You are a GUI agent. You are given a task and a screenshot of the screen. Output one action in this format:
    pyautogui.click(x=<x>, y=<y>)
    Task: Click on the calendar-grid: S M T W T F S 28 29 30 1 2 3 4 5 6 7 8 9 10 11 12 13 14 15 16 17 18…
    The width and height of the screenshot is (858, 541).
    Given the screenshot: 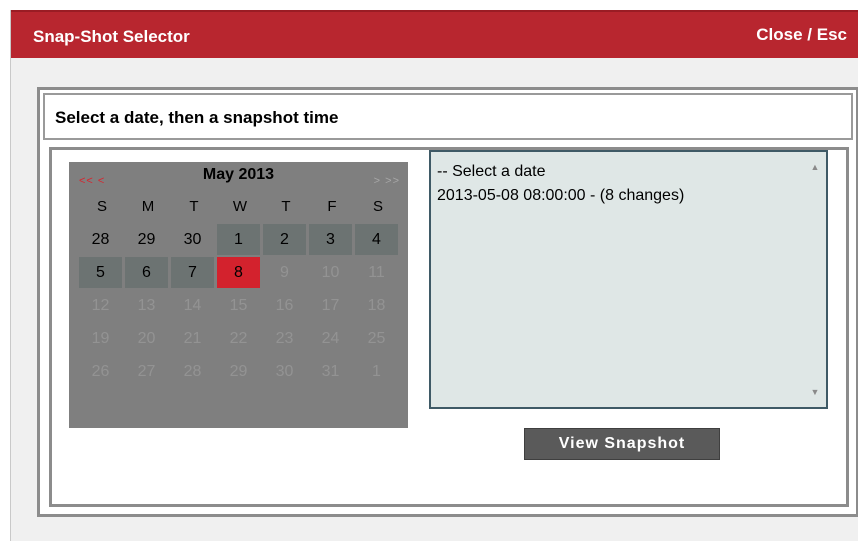 What is the action you would take?
    pyautogui.click(x=240, y=289)
    